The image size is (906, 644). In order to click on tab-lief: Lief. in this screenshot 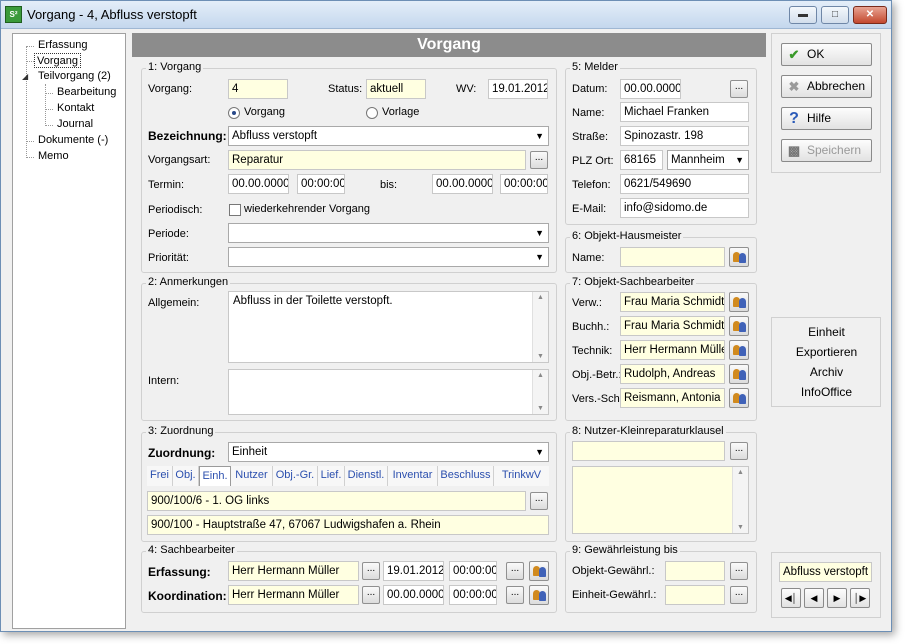, I will do `click(331, 476)`.